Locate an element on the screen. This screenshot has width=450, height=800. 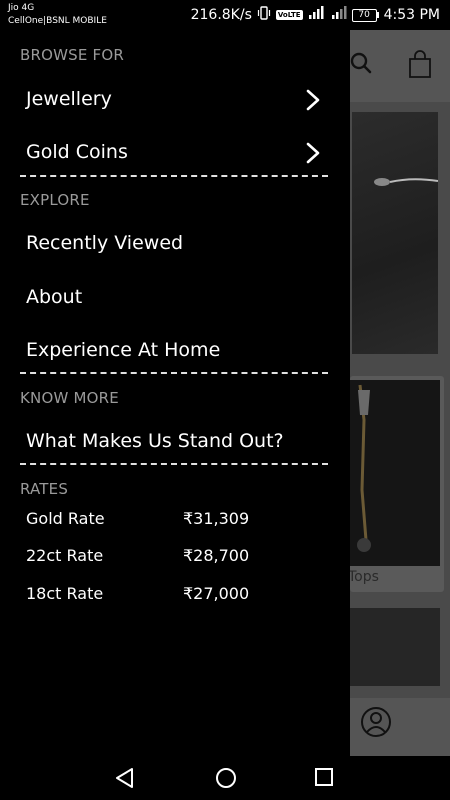
menu-item-what-makes-us-stand-out: What Makes Us Stand Out? is located at coordinates (176, 441).